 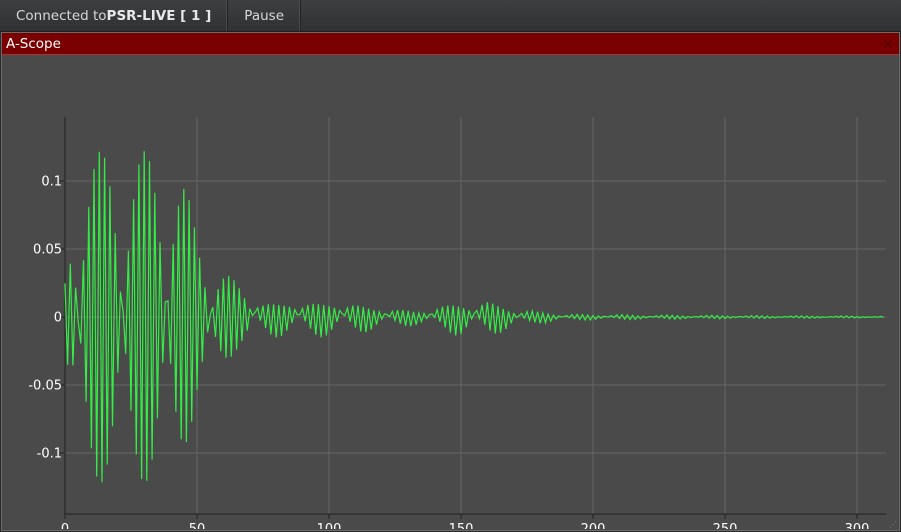 I want to click on pause-button: Pause, so click(x=264, y=15).